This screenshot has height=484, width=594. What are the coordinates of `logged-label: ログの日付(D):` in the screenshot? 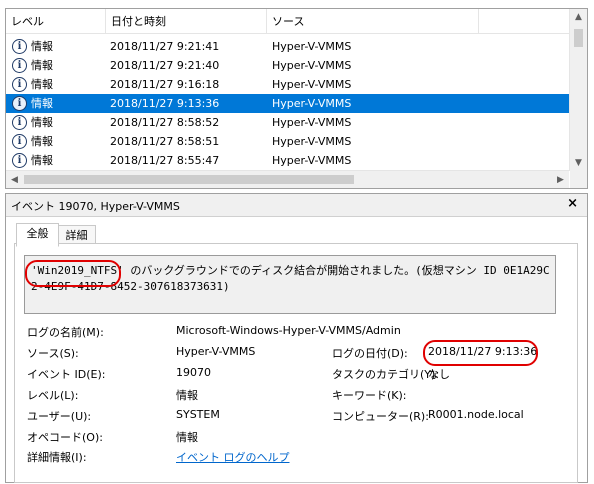 It's located at (370, 353).